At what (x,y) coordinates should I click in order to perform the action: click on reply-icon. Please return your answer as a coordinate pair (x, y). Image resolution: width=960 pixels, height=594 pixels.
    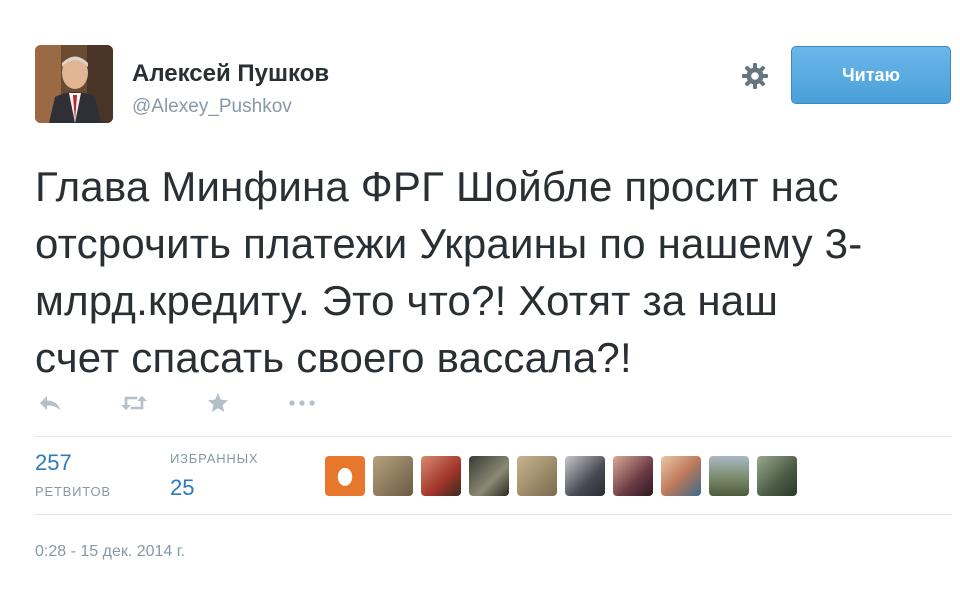
    Looking at the image, I should click on (50, 403).